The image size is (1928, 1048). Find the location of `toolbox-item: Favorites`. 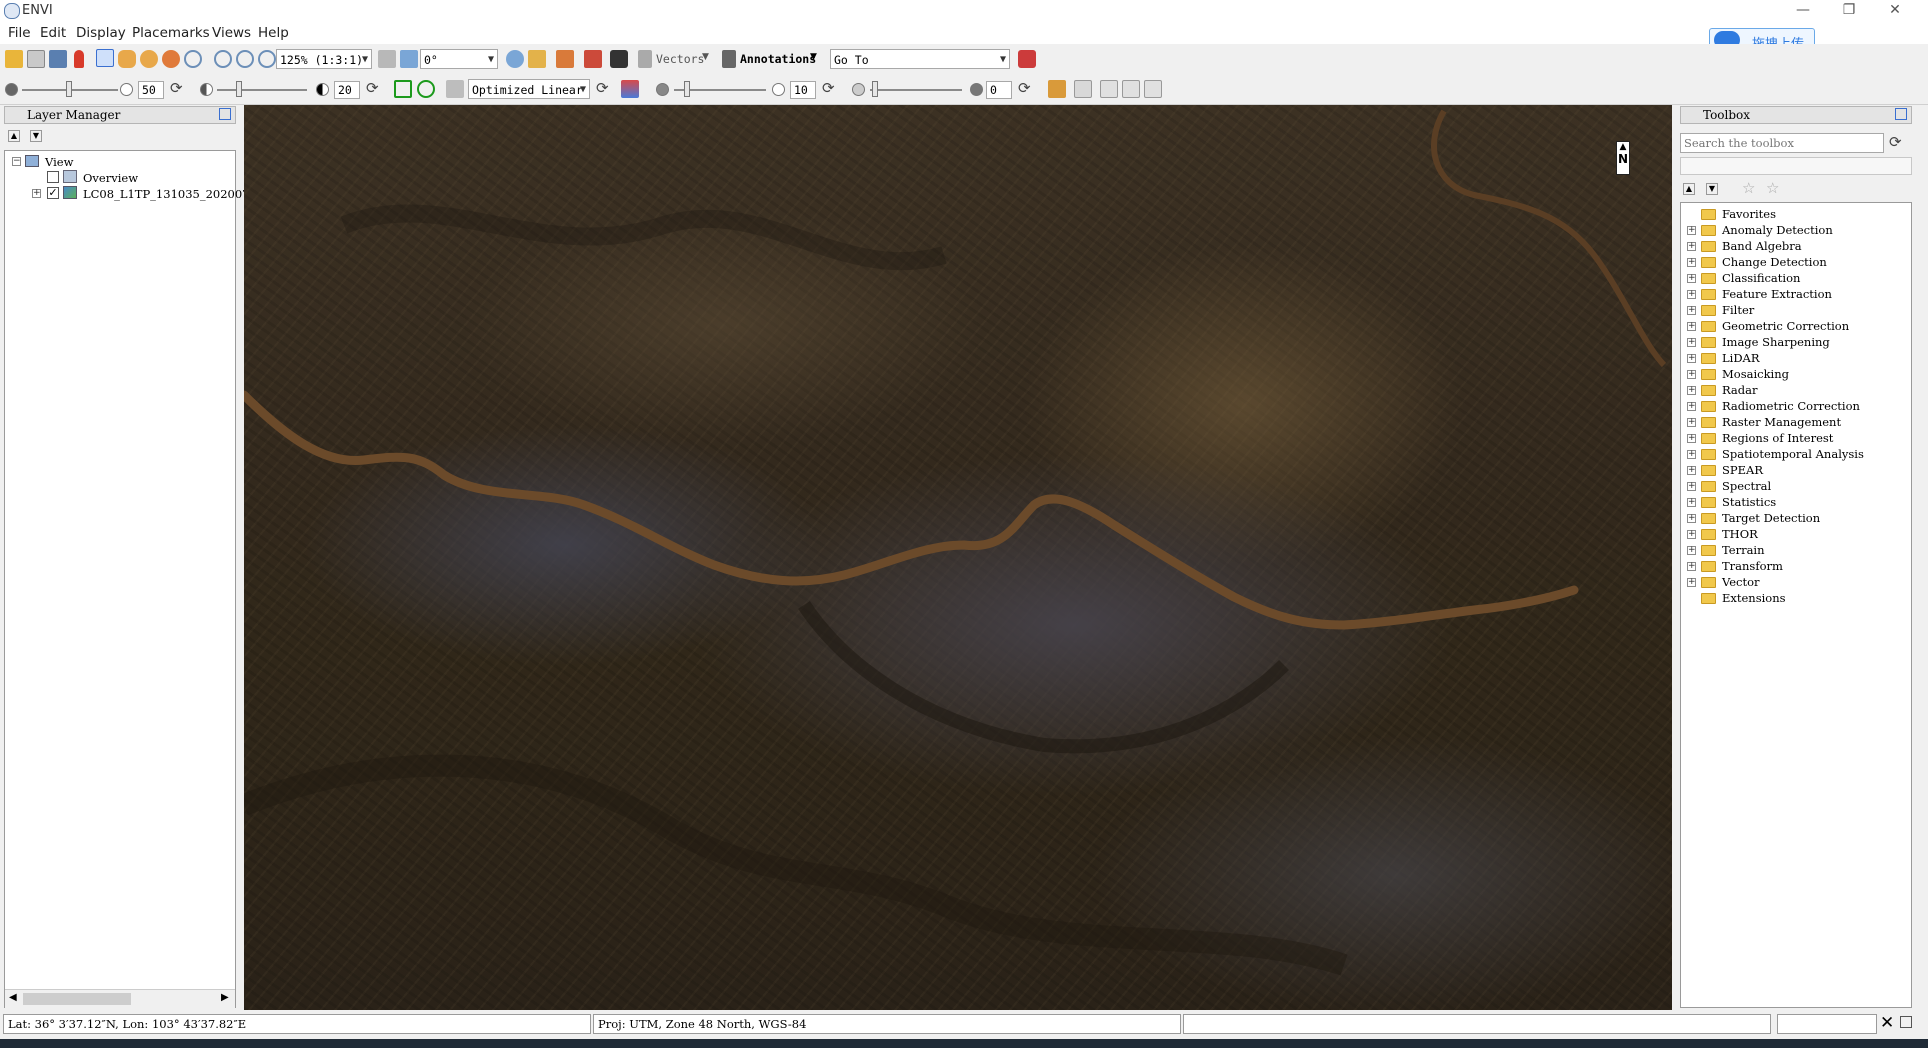

toolbox-item: Favorites is located at coordinates (1749, 214).